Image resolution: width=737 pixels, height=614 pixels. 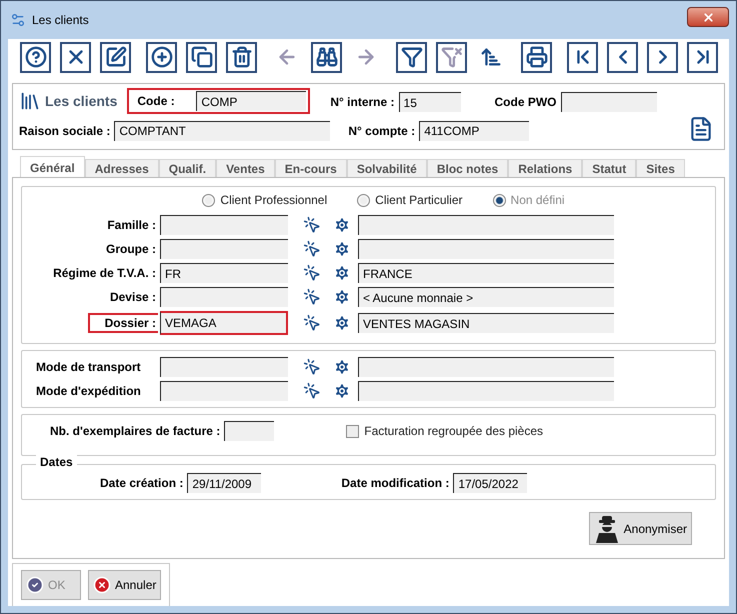 I want to click on filter-icon, so click(x=411, y=57).